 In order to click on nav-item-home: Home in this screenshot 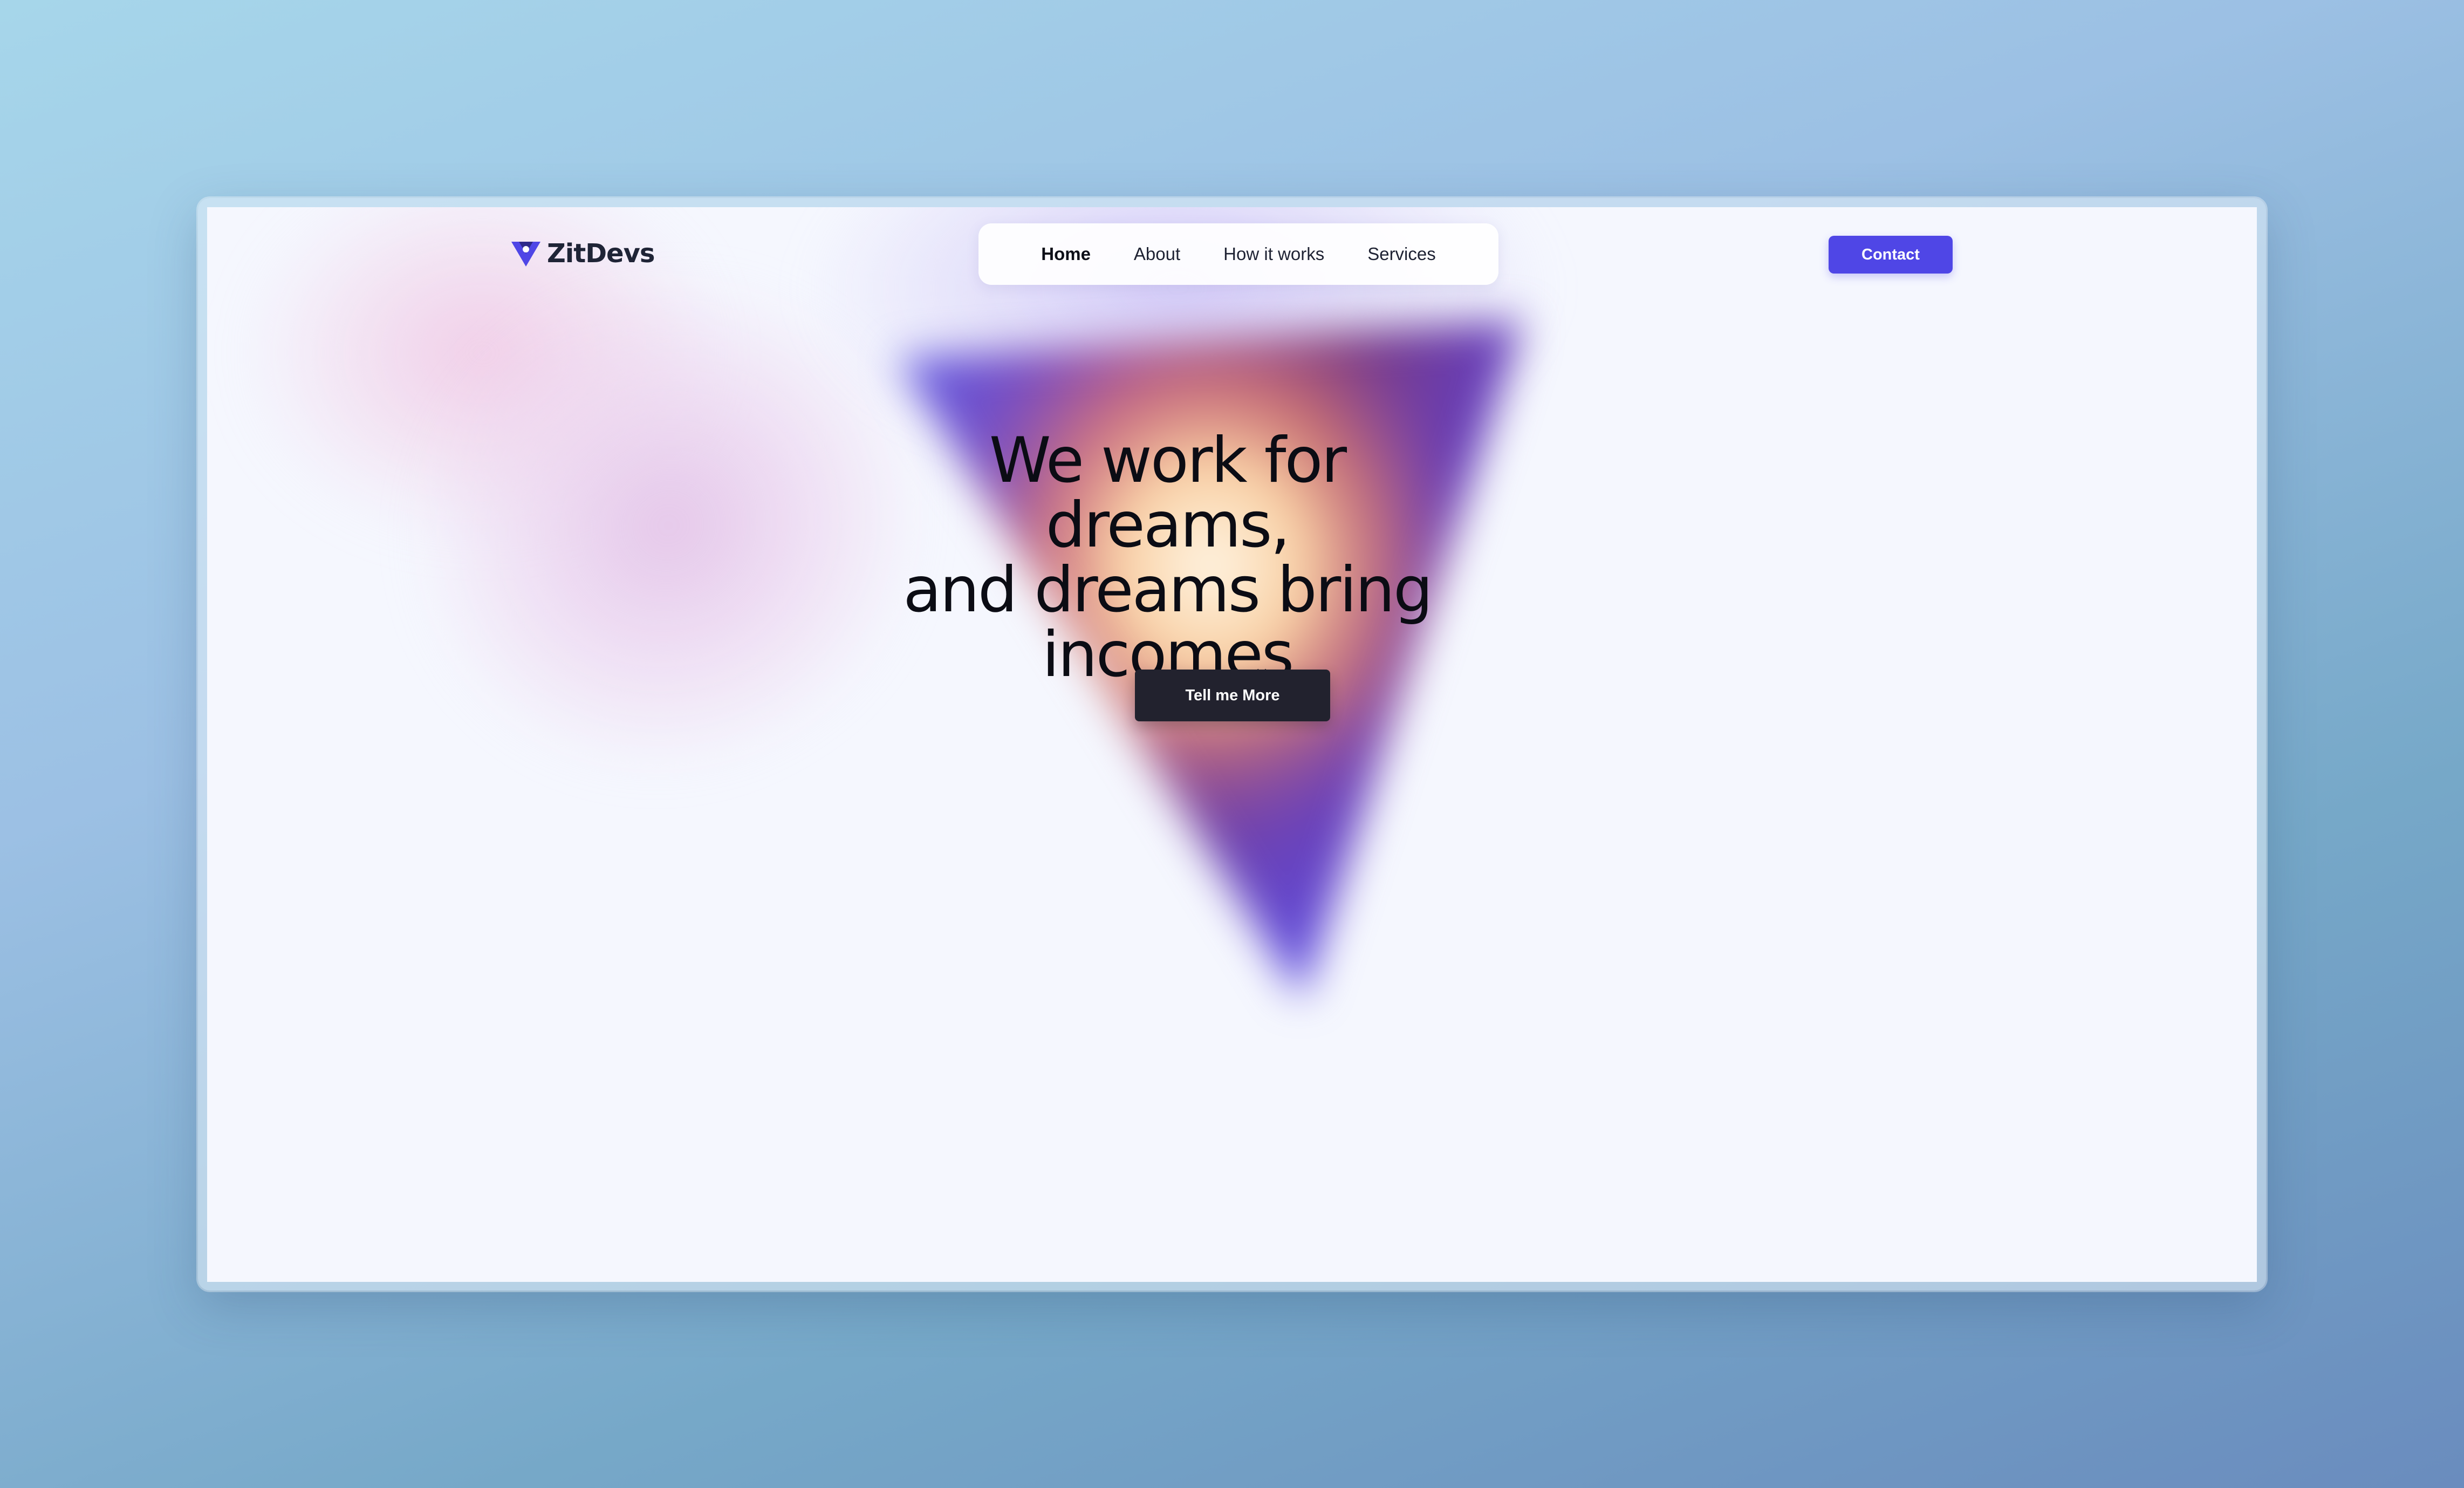, I will do `click(1066, 254)`.